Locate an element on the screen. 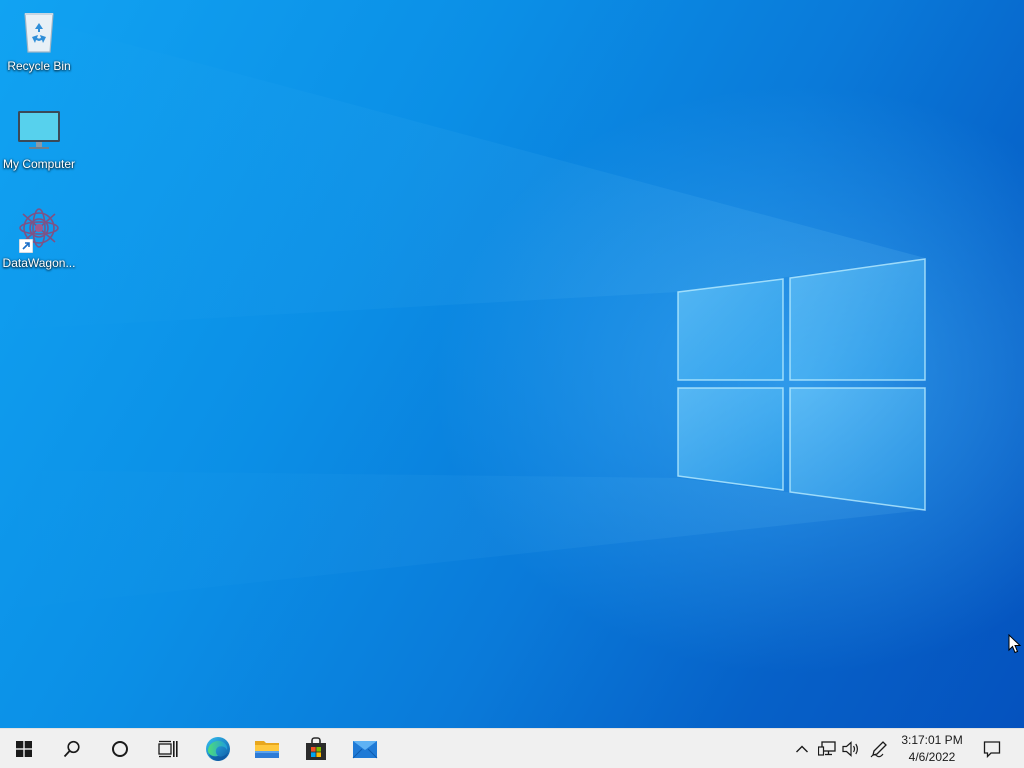 The width and height of the screenshot is (1024, 768). desktop-icon-my-computer: My Computer is located at coordinates (39, 138).